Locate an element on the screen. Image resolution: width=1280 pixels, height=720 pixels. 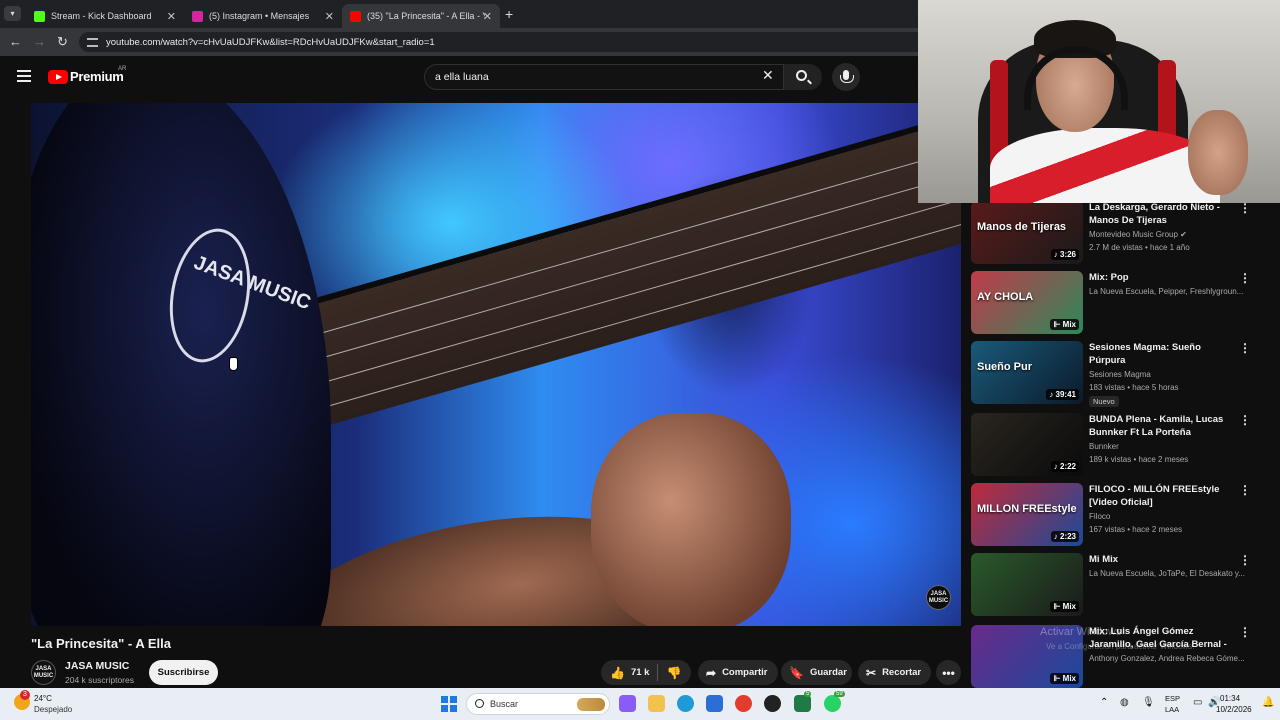
thumbnail-text: MILLON FREEstyle is located at coordinates (1027, 509).